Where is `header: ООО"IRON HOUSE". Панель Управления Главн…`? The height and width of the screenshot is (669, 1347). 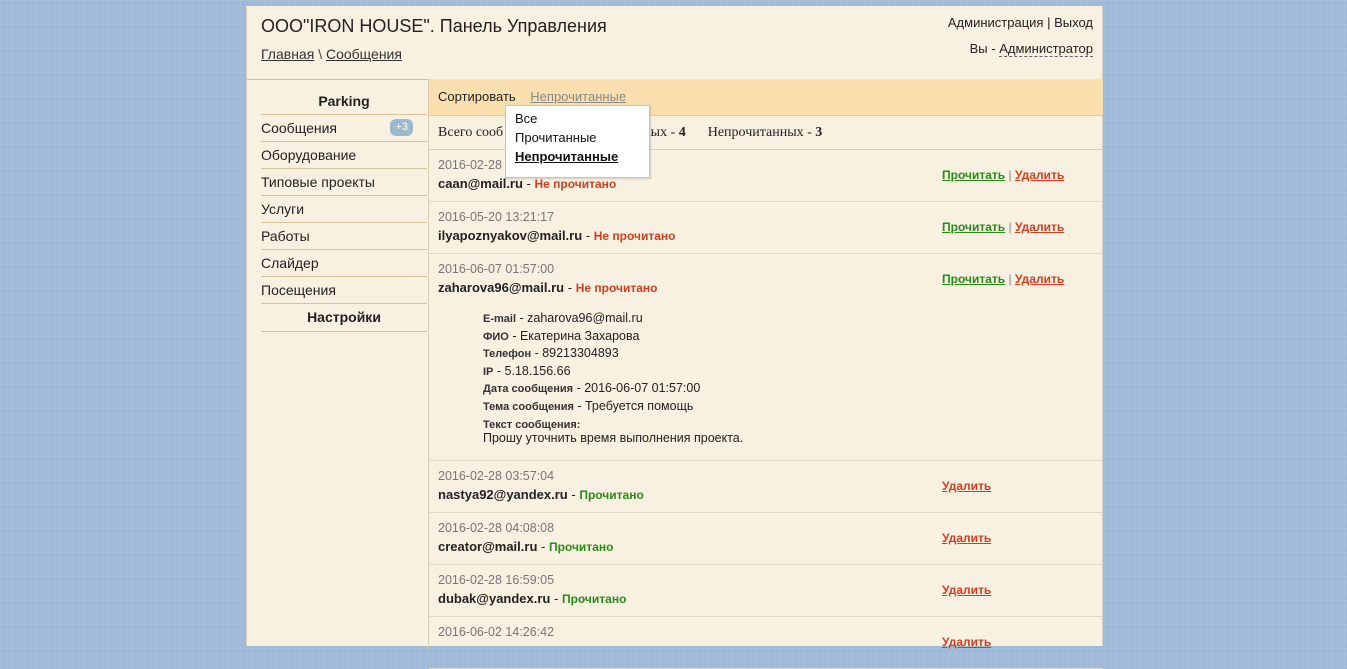 header: ООО"IRON HOUSE". Панель Управления Главн… is located at coordinates (674, 43).